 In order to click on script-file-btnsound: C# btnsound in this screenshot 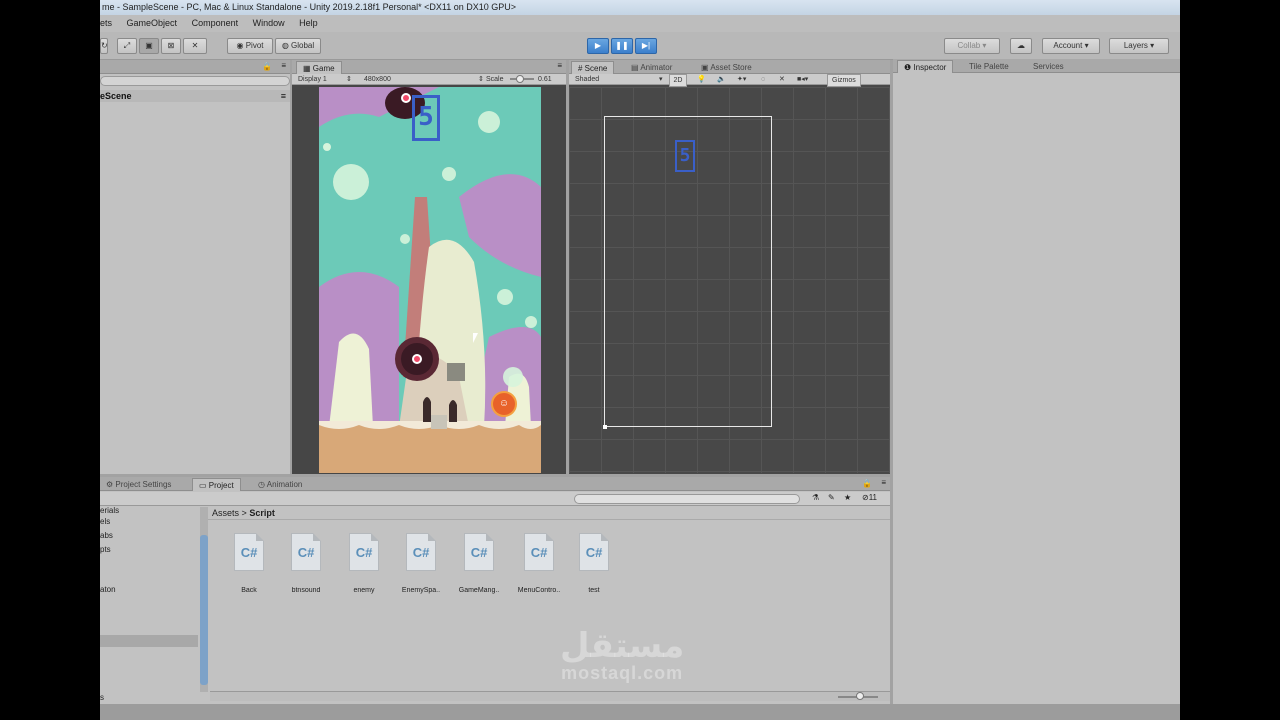, I will do `click(306, 563)`.